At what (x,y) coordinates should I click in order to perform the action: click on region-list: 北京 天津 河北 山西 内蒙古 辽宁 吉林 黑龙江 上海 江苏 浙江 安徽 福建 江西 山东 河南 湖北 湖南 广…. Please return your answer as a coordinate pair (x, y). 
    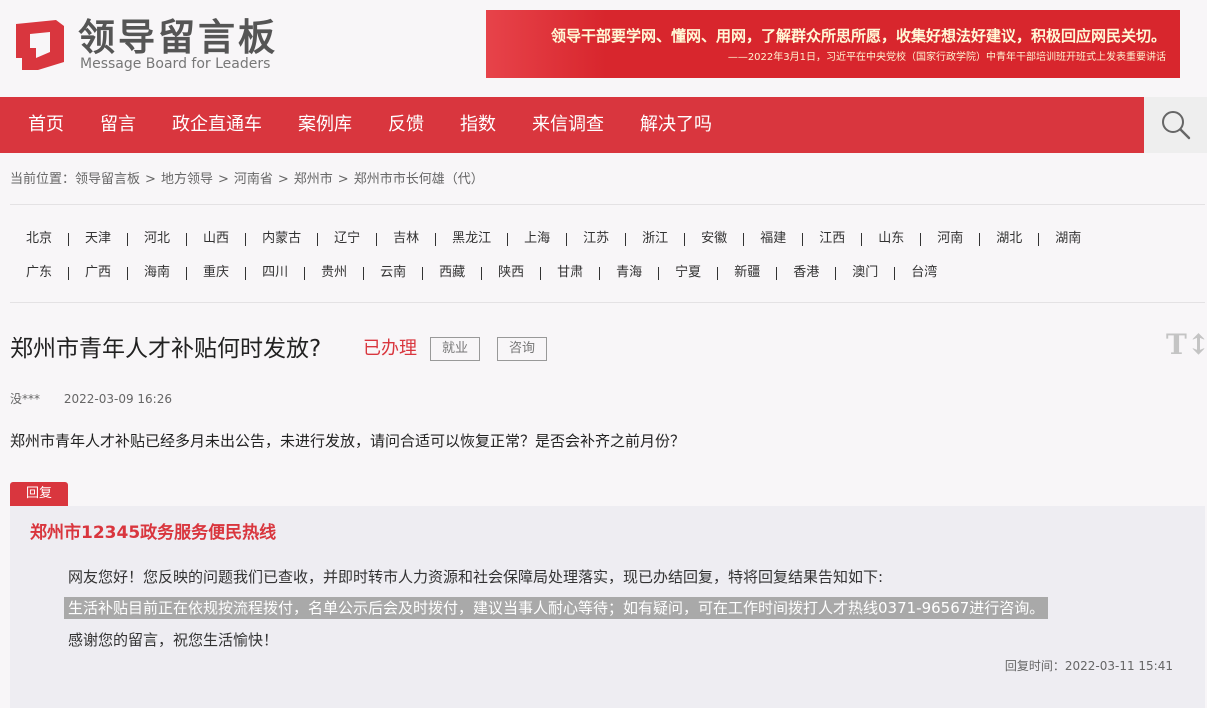
    Looking at the image, I should click on (607, 256).